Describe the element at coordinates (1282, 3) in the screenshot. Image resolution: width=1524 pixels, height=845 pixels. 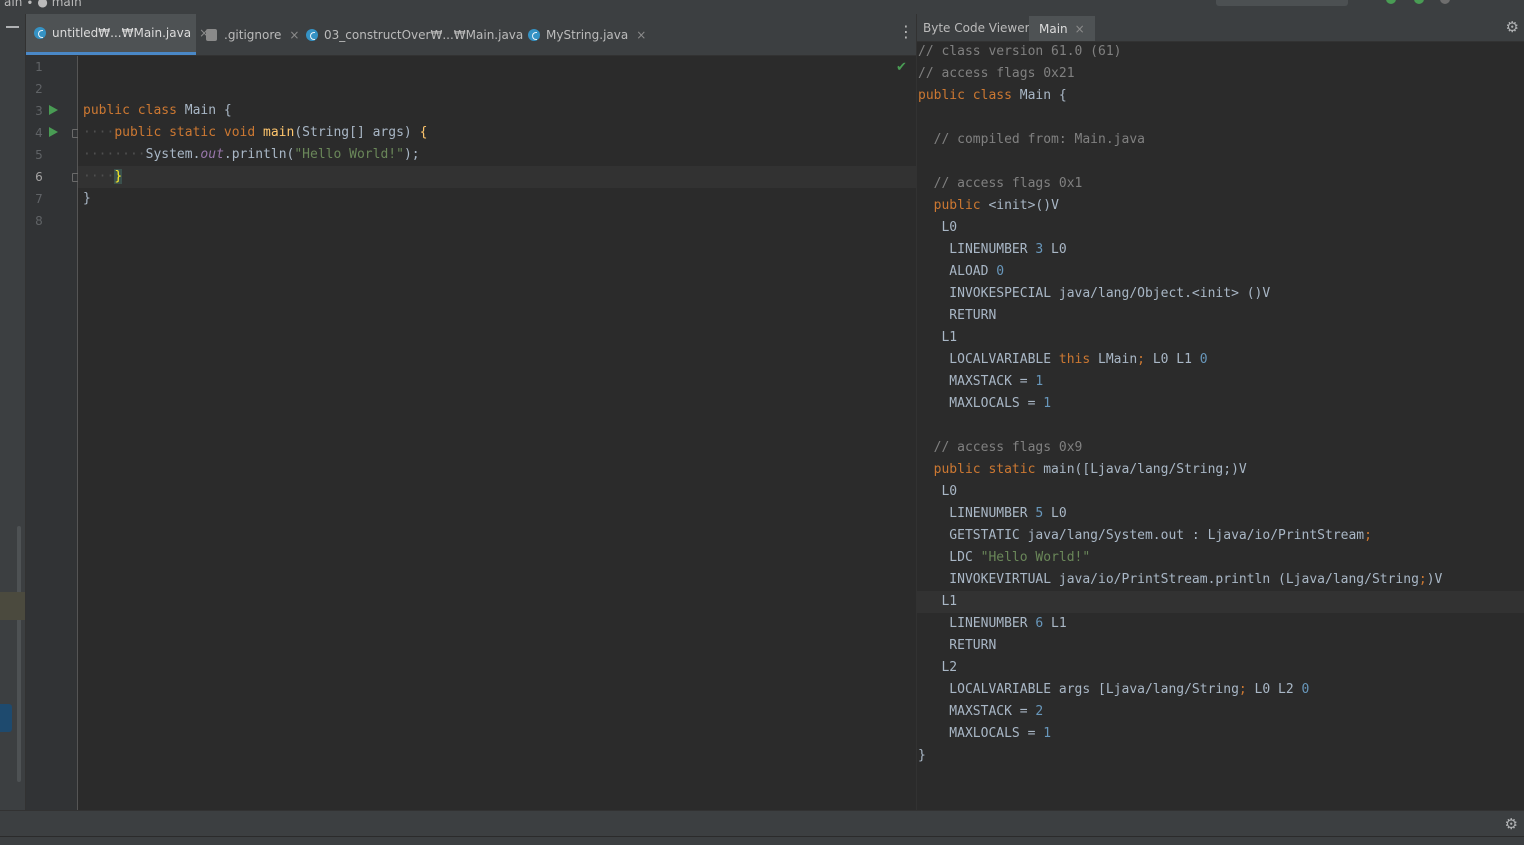
I see `run-config-selector` at that location.